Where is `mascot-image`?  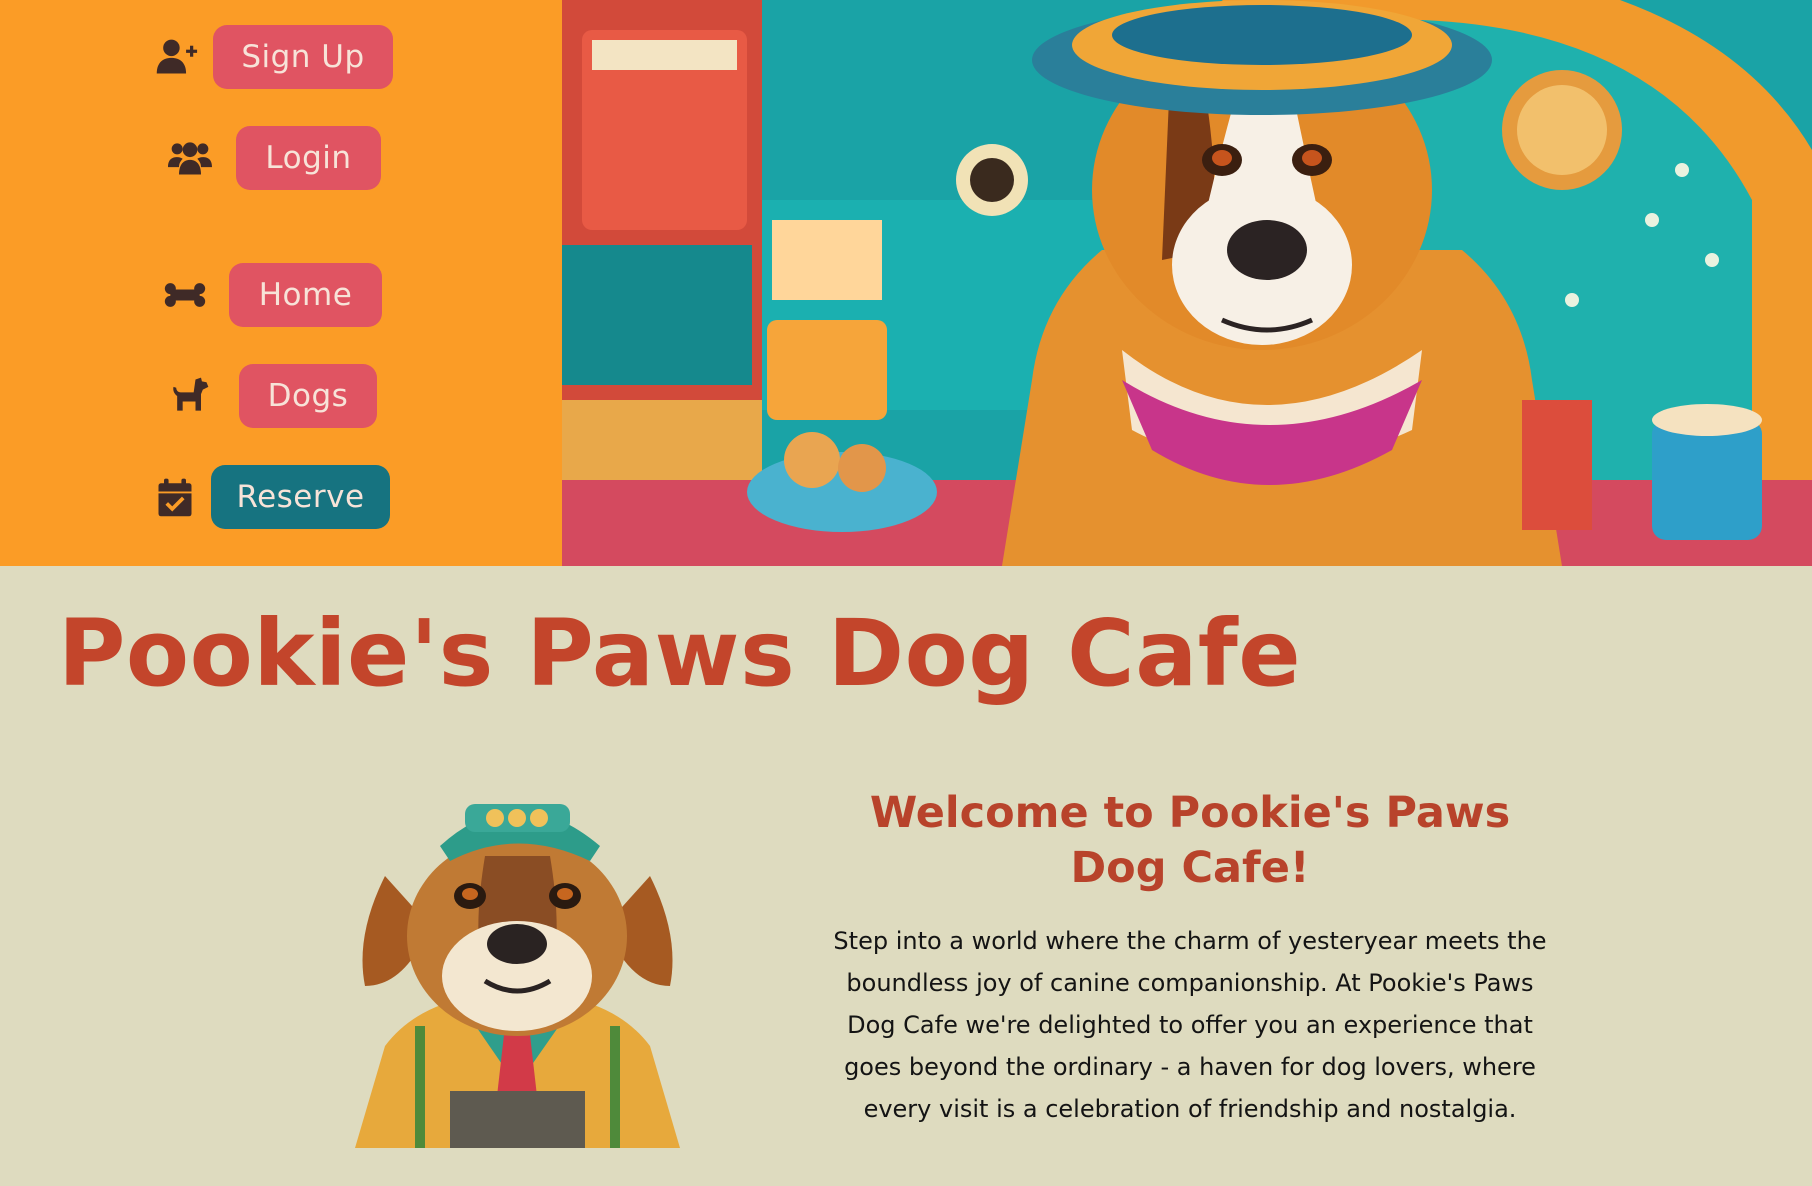
mascot-image is located at coordinates (517, 967).